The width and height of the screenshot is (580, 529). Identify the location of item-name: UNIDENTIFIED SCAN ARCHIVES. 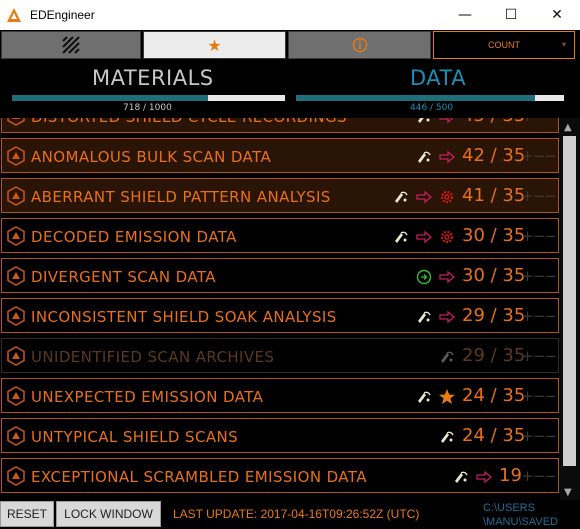
(153, 357).